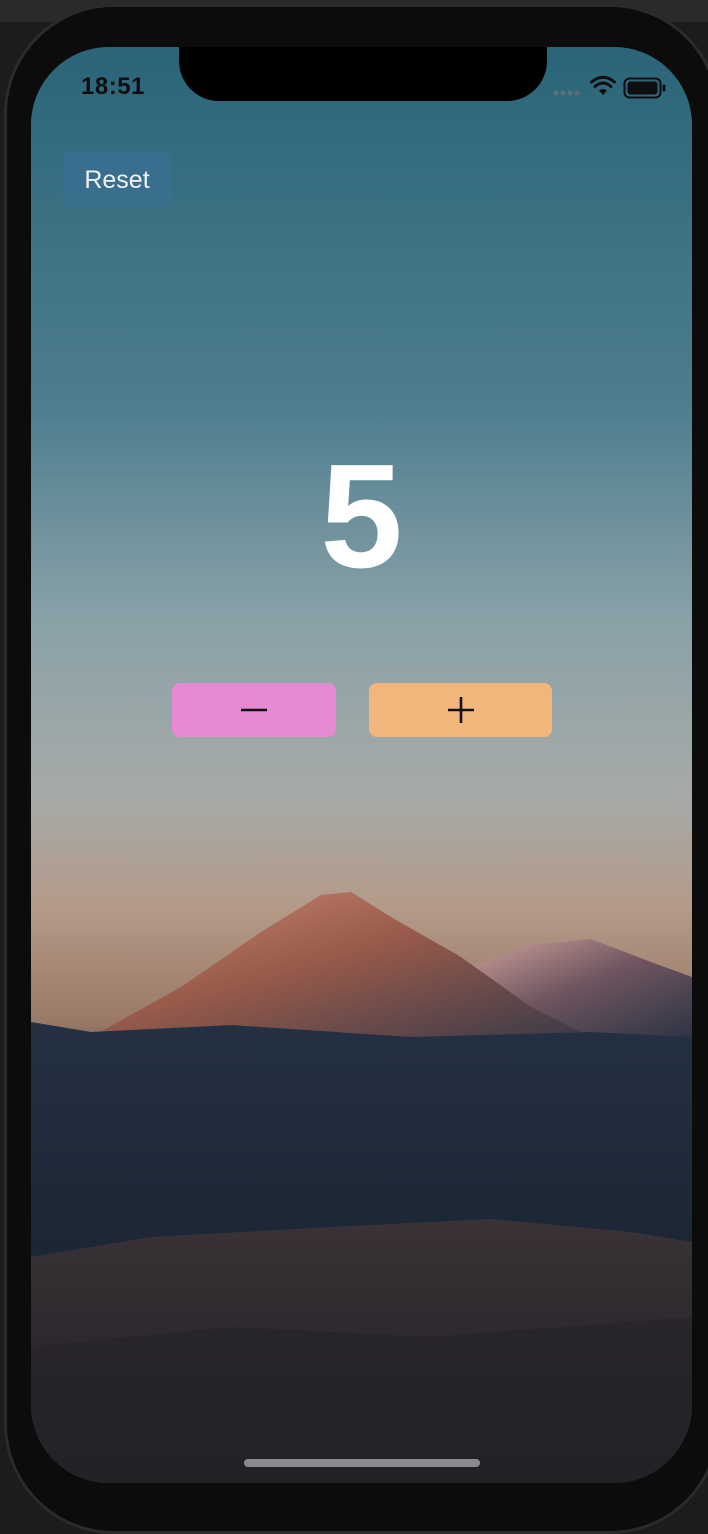 The image size is (708, 1534). I want to click on plus-icon, so click(460, 710).